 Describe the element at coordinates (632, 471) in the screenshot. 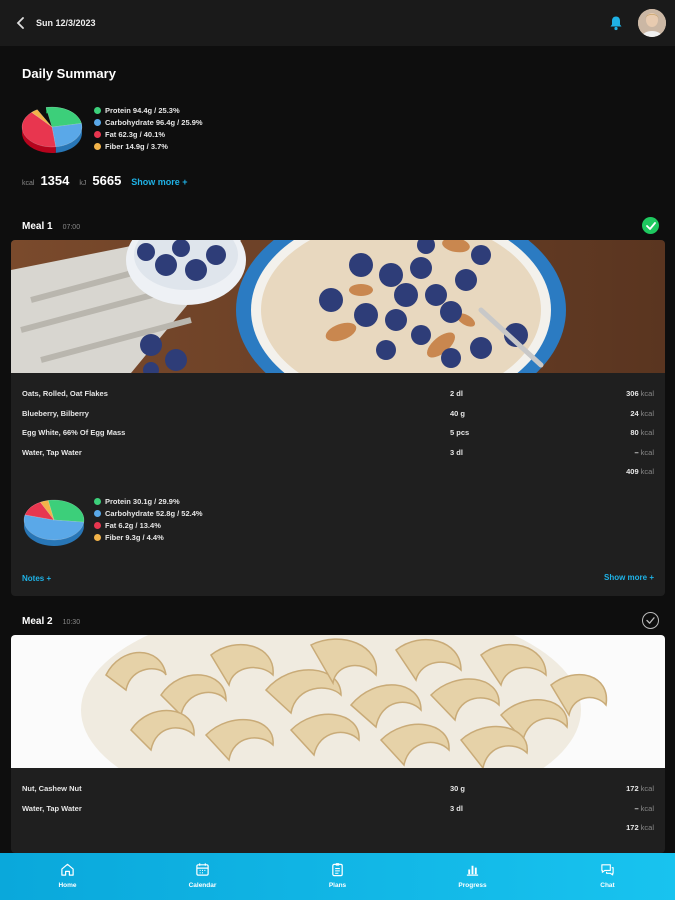

I see `total-kcal-value: 409` at that location.